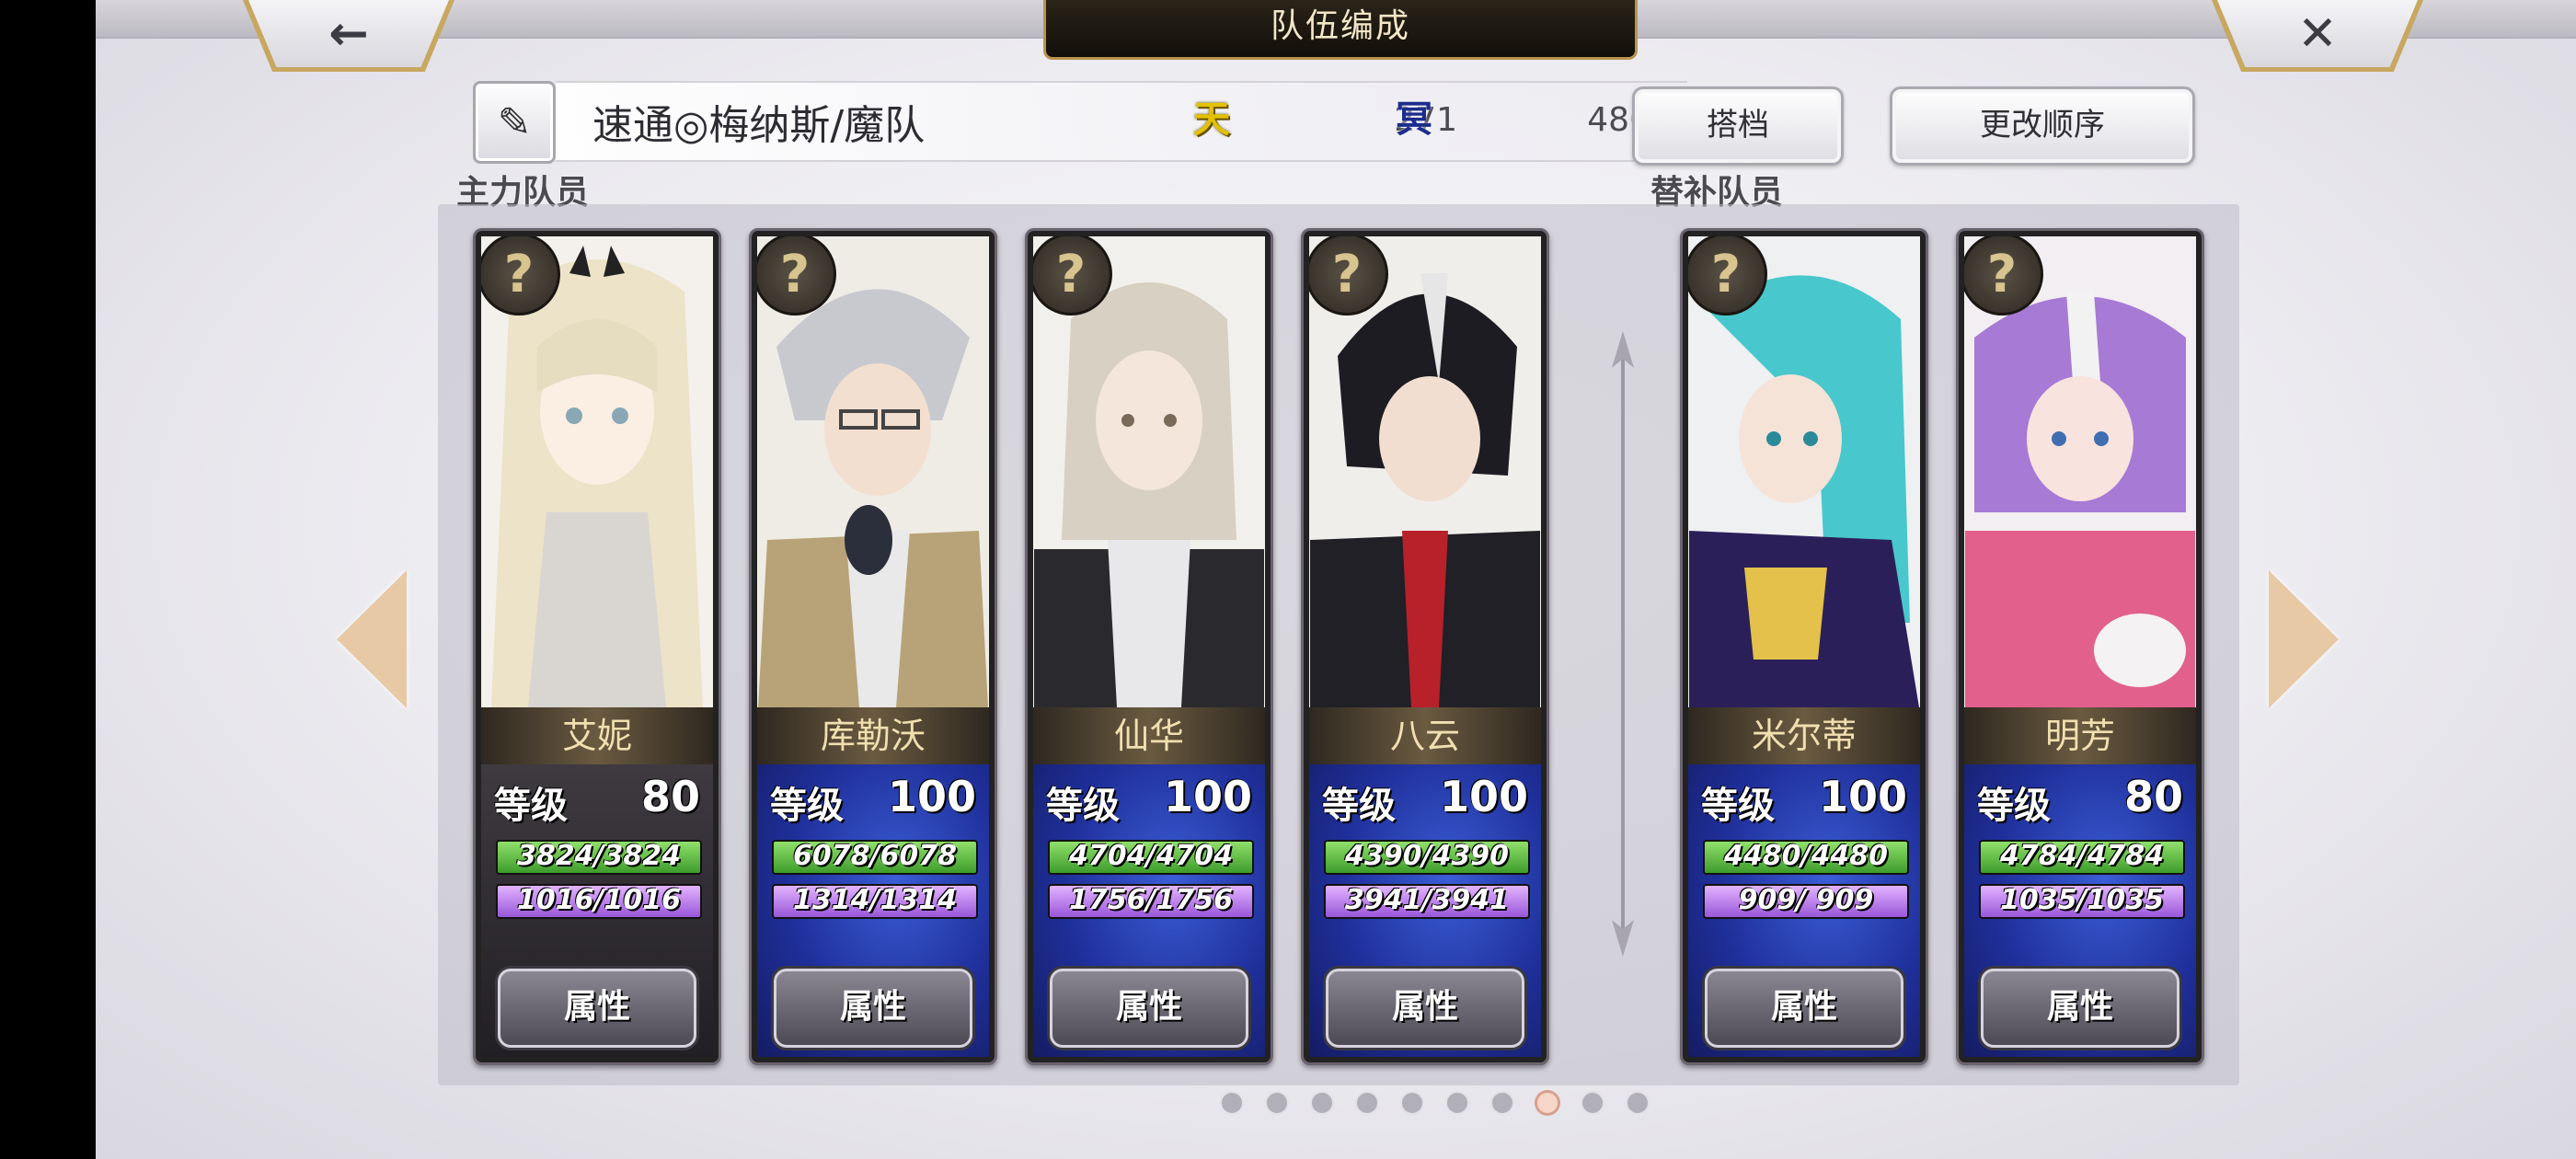 The image size is (2576, 1159). I want to click on mp-value: 1756/1756, so click(1151, 900).